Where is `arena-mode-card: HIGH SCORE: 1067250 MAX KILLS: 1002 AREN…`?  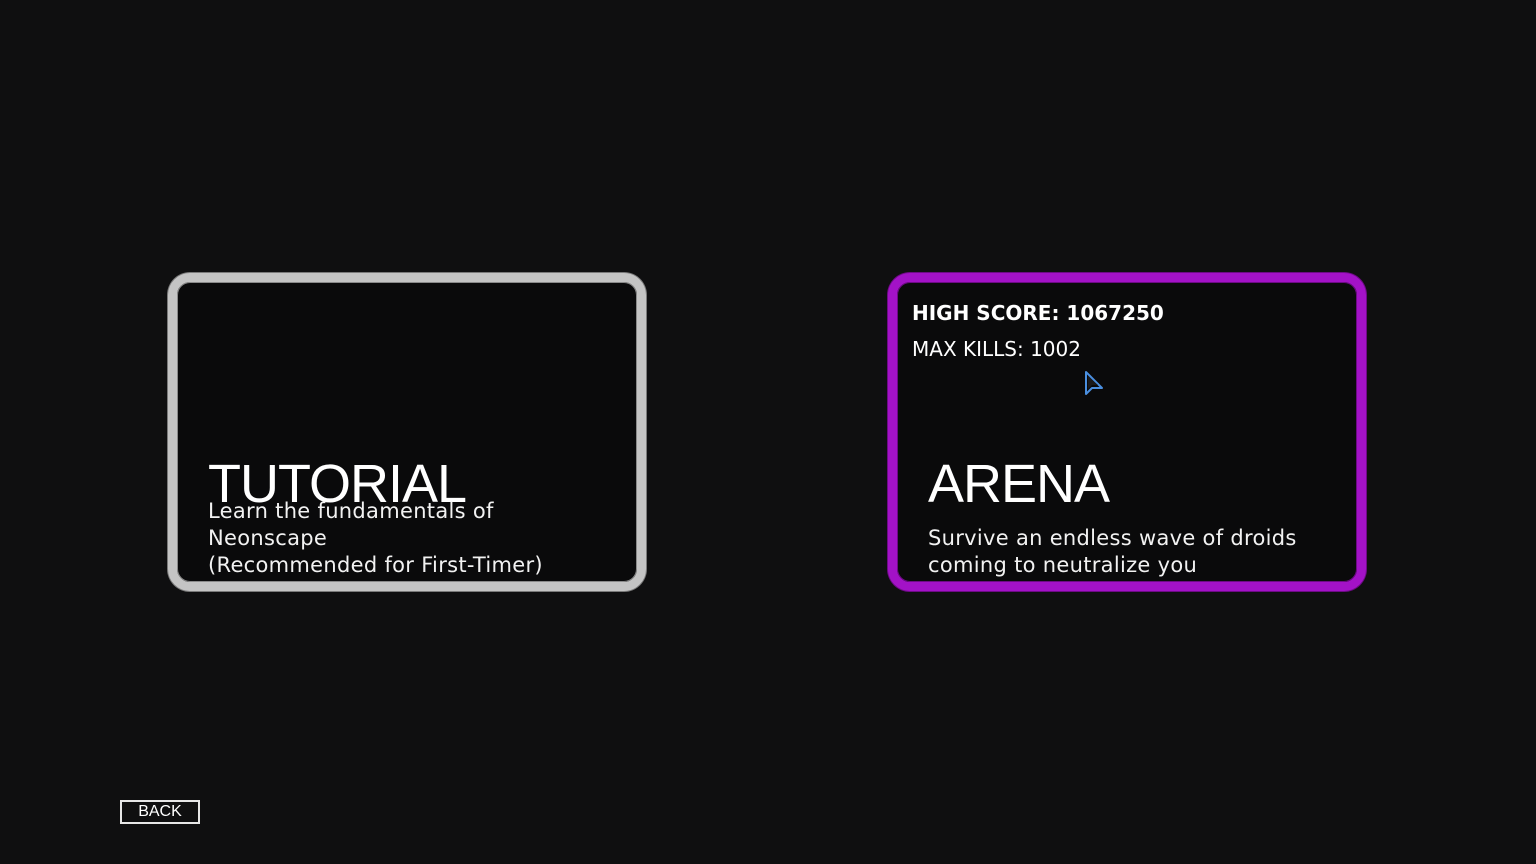 arena-mode-card: HIGH SCORE: 1067250 MAX KILLS: 1002 AREN… is located at coordinates (1127, 432).